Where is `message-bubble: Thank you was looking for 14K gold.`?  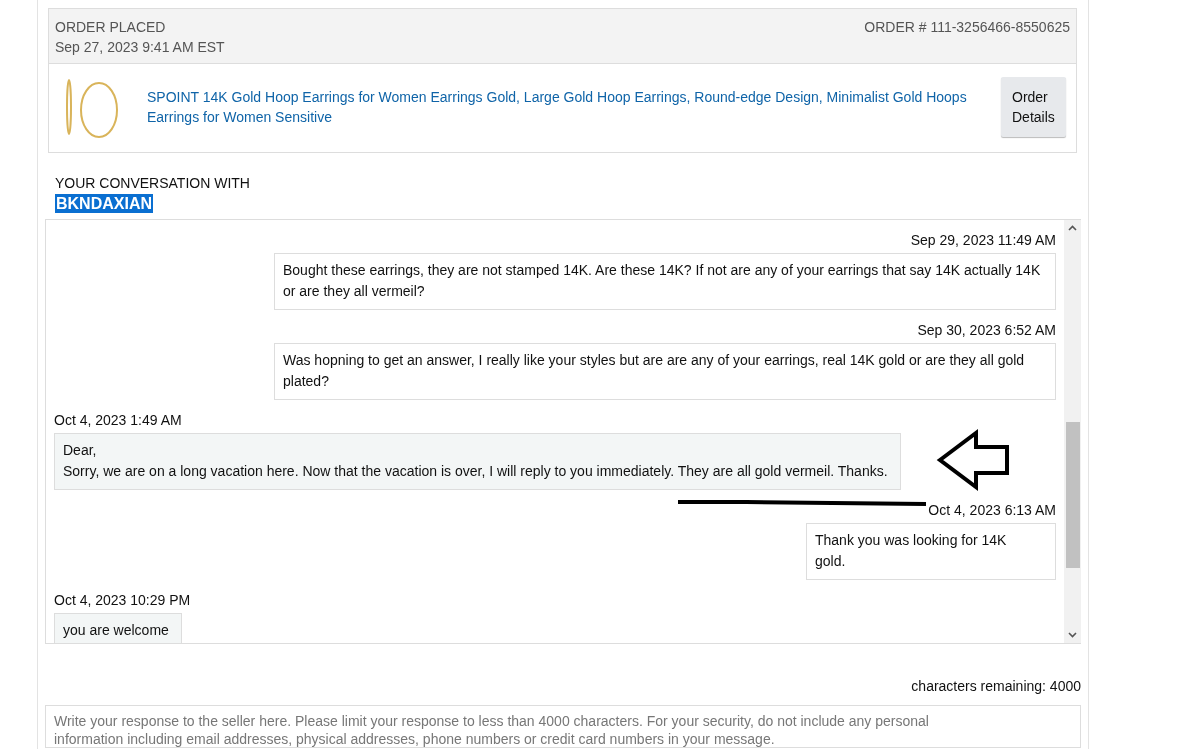 message-bubble: Thank you was looking for 14K gold. is located at coordinates (931, 551).